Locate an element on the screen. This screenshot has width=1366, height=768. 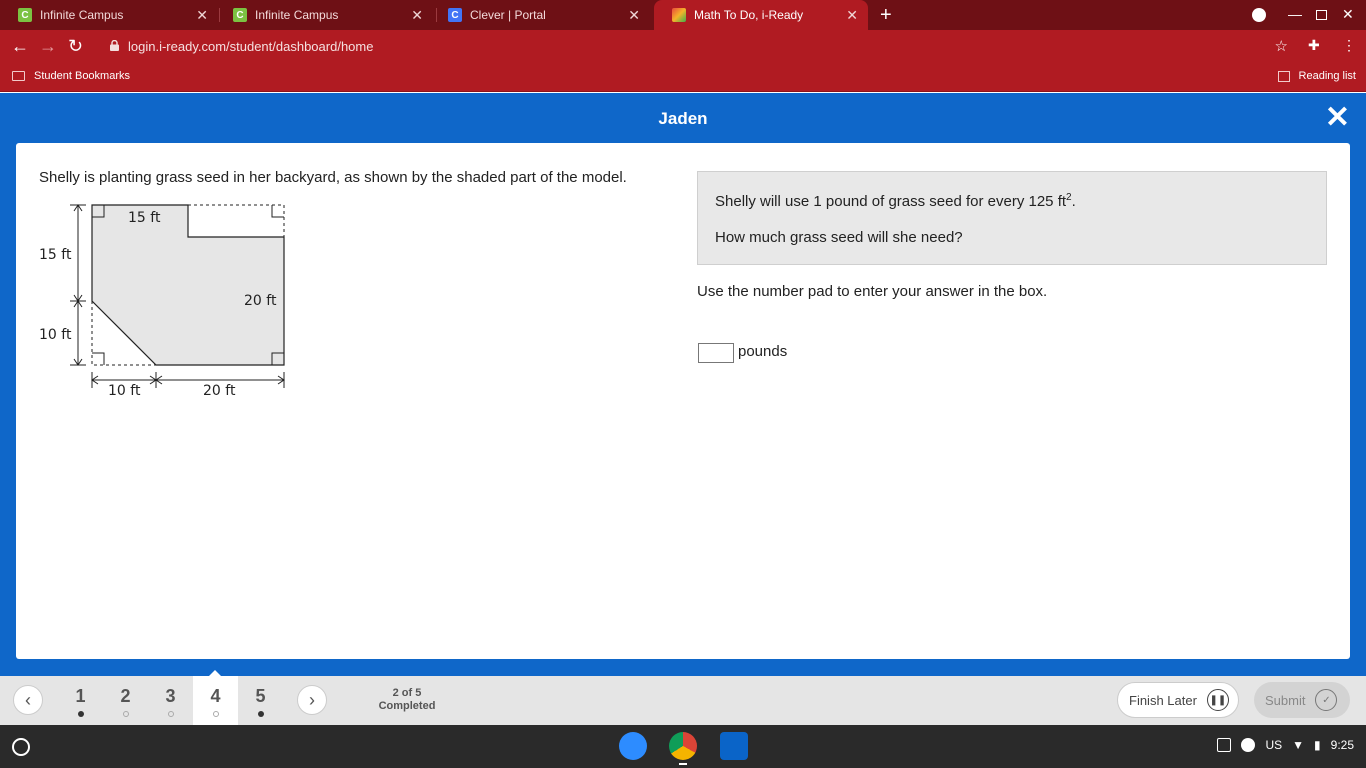
bookmarks-bar: Student Bookmarks Reading list is located at coordinates (683, 77).